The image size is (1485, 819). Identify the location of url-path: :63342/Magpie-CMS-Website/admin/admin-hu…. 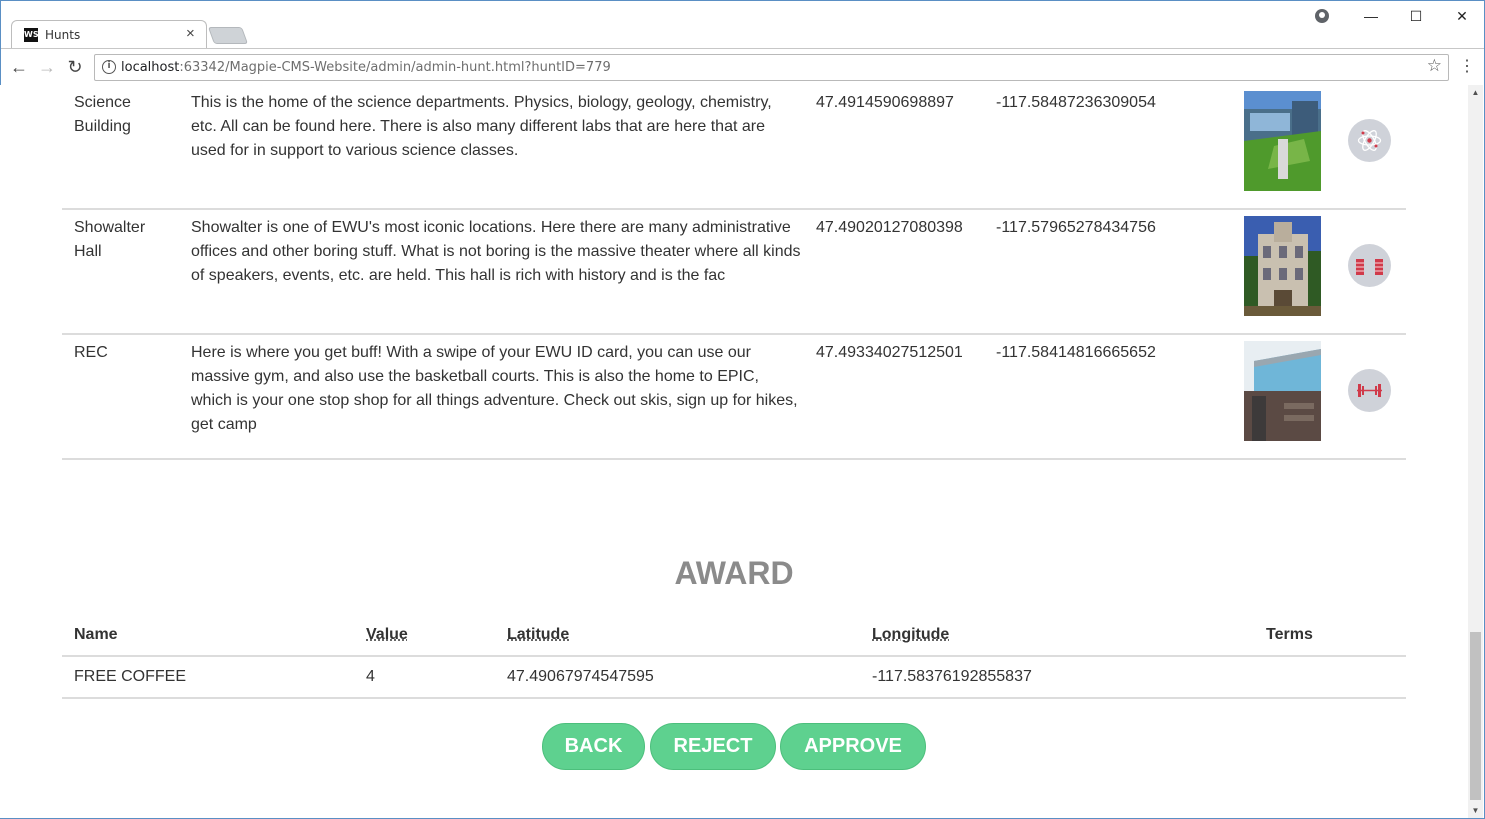
(395, 67).